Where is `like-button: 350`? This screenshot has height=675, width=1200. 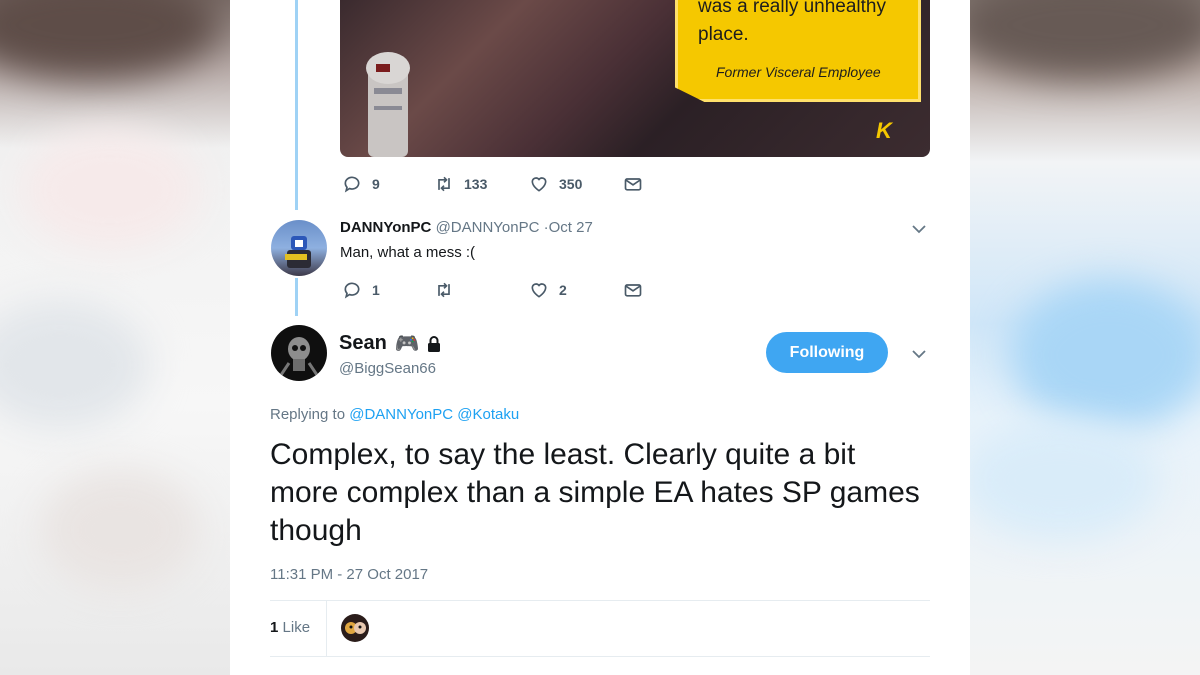
like-button: 350 is located at coordinates (555, 184).